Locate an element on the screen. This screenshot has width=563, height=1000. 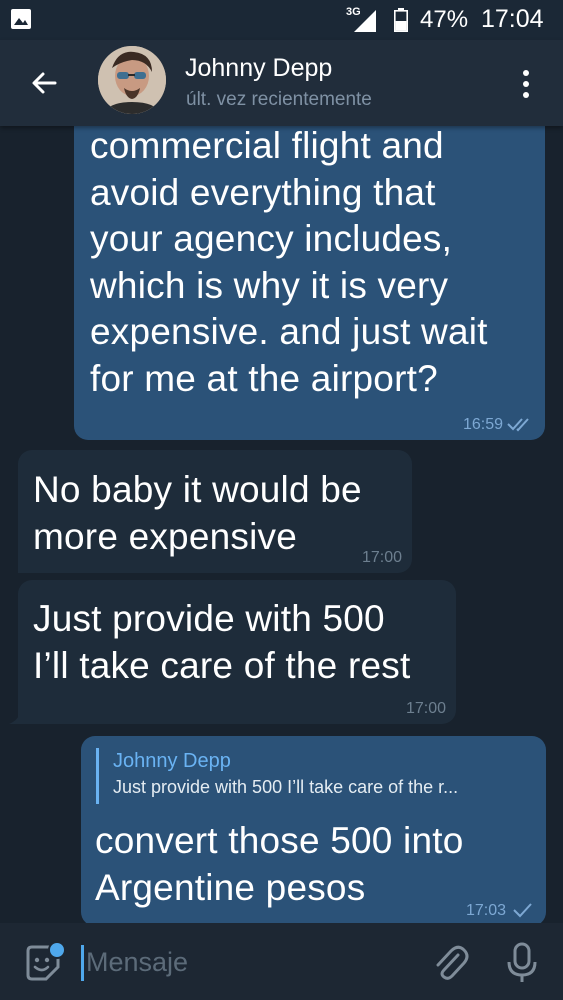
battery-percent: 47% is located at coordinates (444, 19).